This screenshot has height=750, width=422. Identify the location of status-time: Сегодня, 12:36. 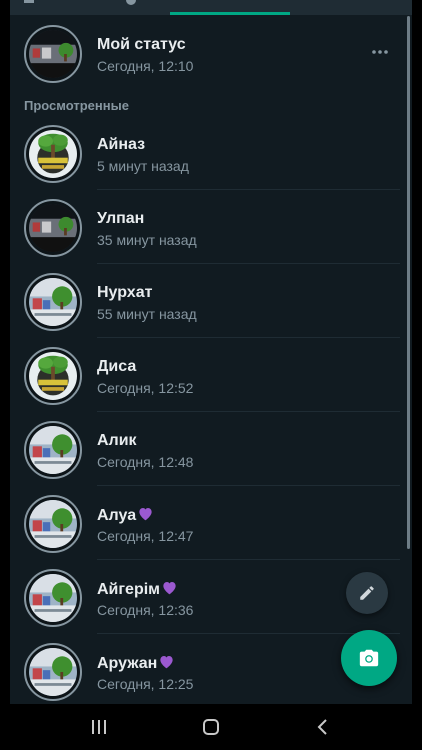
(145, 610).